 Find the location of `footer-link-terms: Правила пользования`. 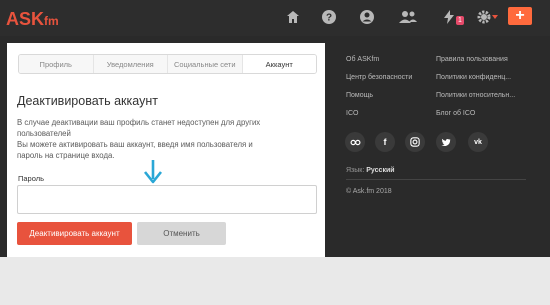

footer-link-terms: Правила пользования is located at coordinates (472, 59).